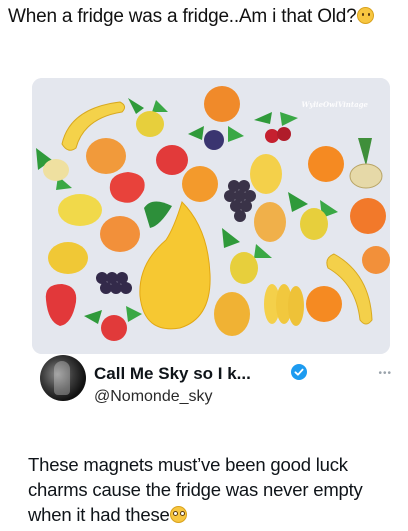 Image resolution: width=408 pixels, height=531 pixels. What do you see at coordinates (284, 305) in the screenshot?
I see `banana-bunch-magnet` at bounding box center [284, 305].